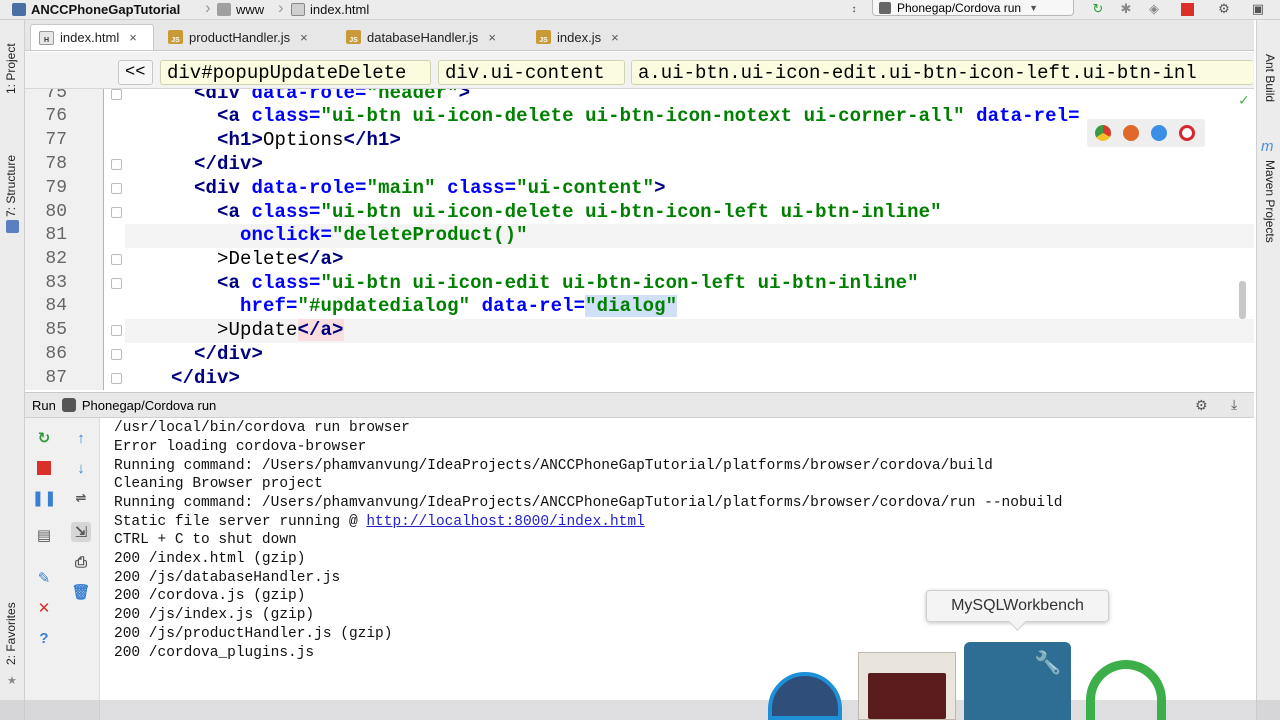  I want to click on code-line-86: </div>, so click(229, 354).